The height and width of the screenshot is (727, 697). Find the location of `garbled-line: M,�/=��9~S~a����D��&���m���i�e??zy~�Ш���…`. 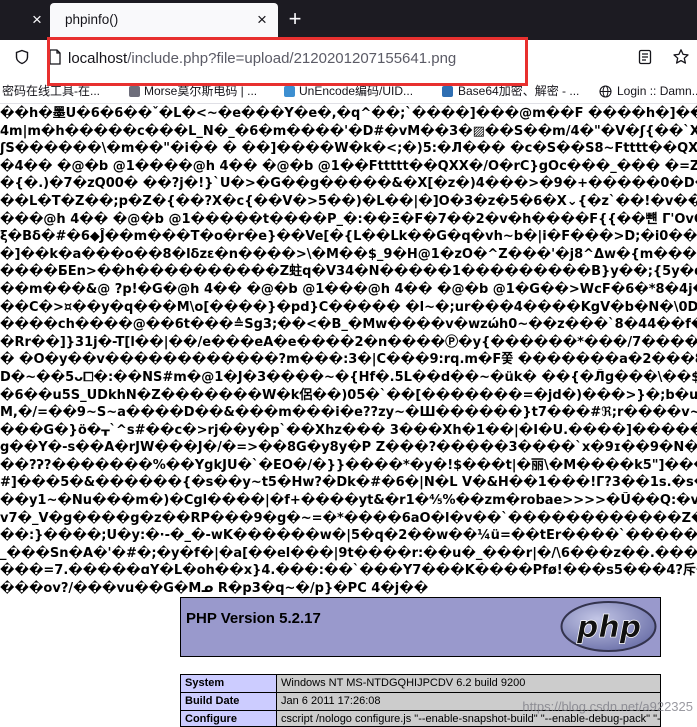

garbled-line: M,�/=��9~S~a����D��&���m���i�e??zy~�Ш���… is located at coordinates (348, 413).